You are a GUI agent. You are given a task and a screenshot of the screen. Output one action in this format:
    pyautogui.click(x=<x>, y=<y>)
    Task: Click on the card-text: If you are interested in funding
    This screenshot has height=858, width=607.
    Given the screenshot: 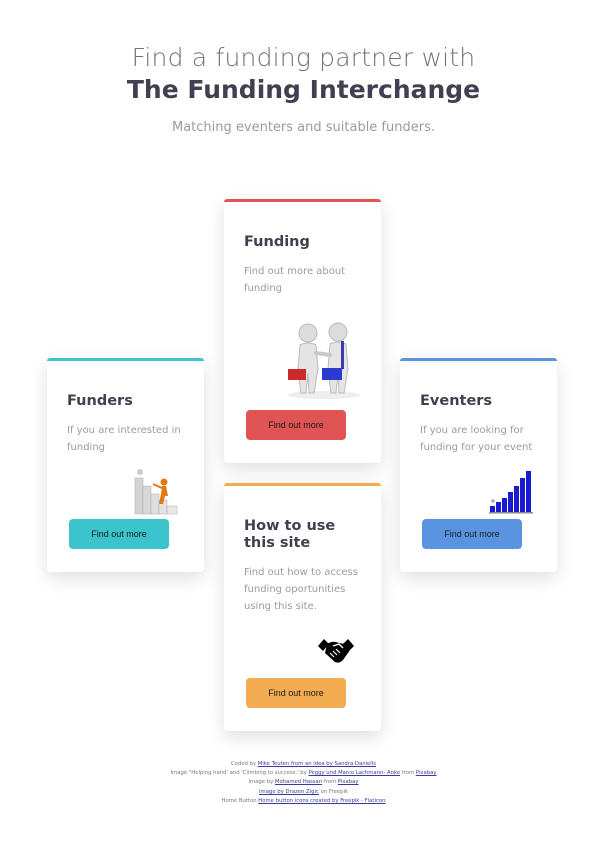 What is the action you would take?
    pyautogui.click(x=124, y=439)
    